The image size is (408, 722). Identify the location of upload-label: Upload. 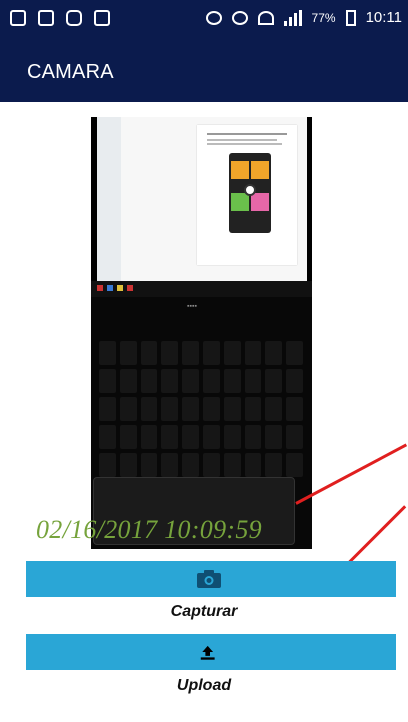
(204, 685).